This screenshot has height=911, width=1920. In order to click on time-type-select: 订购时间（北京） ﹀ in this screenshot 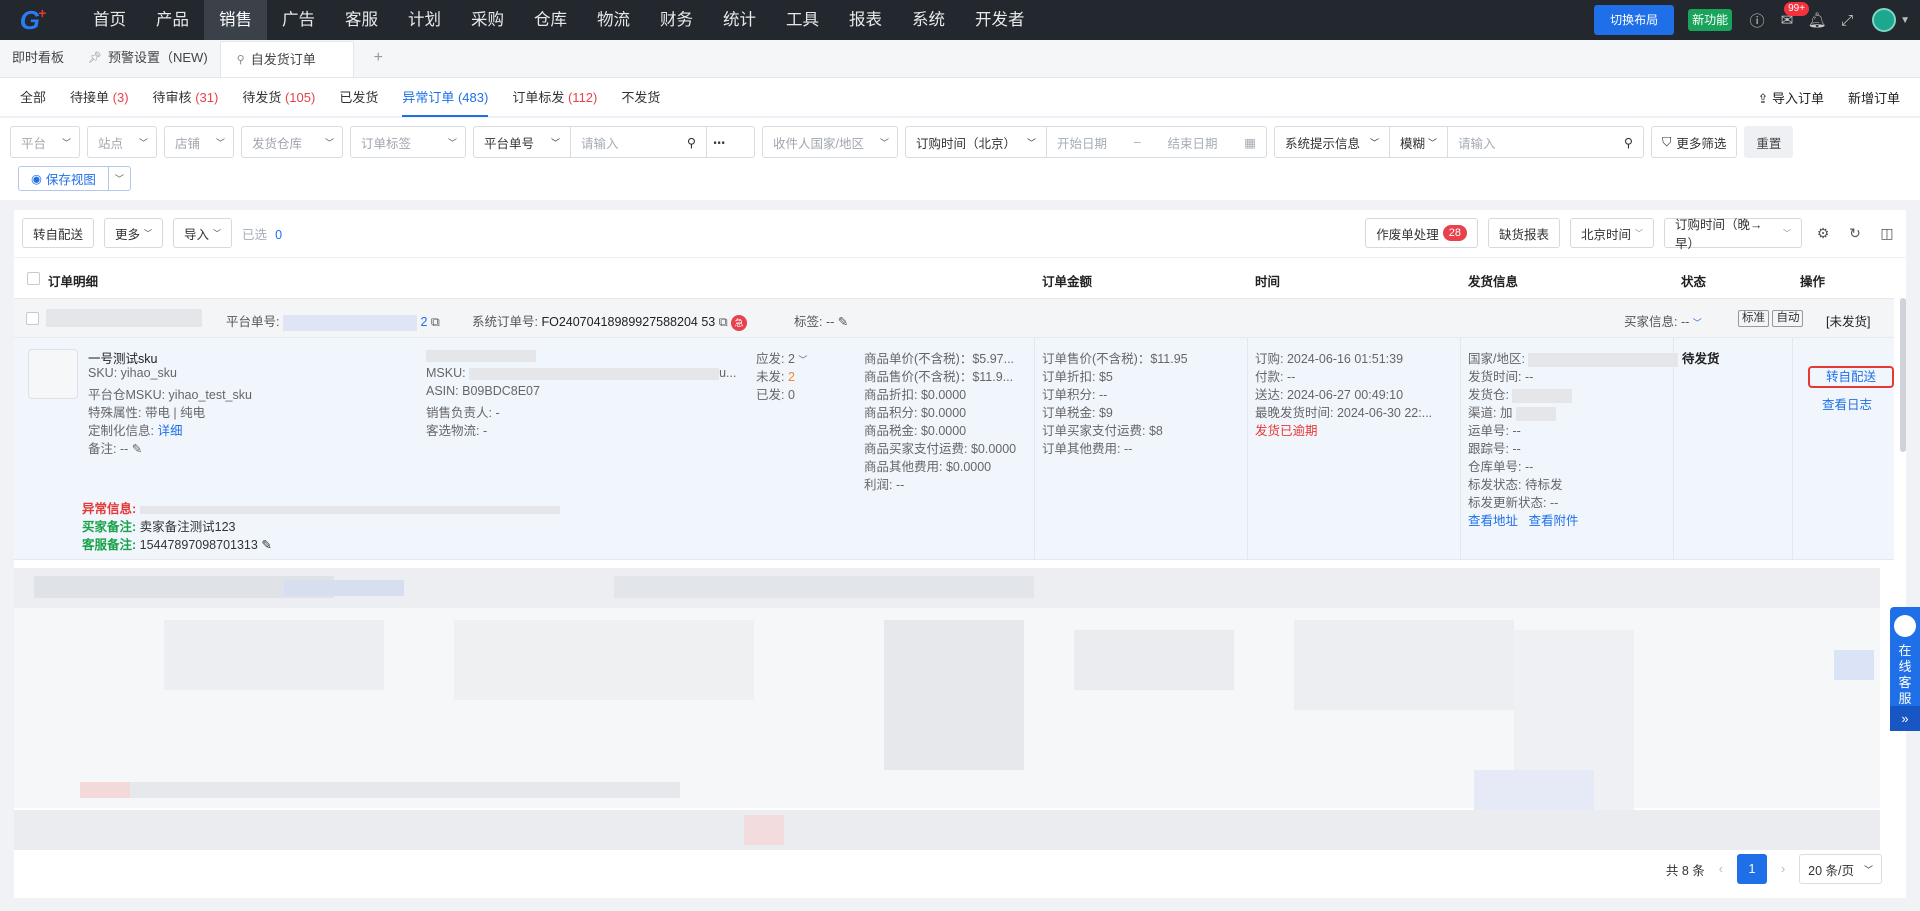, I will do `click(976, 142)`.